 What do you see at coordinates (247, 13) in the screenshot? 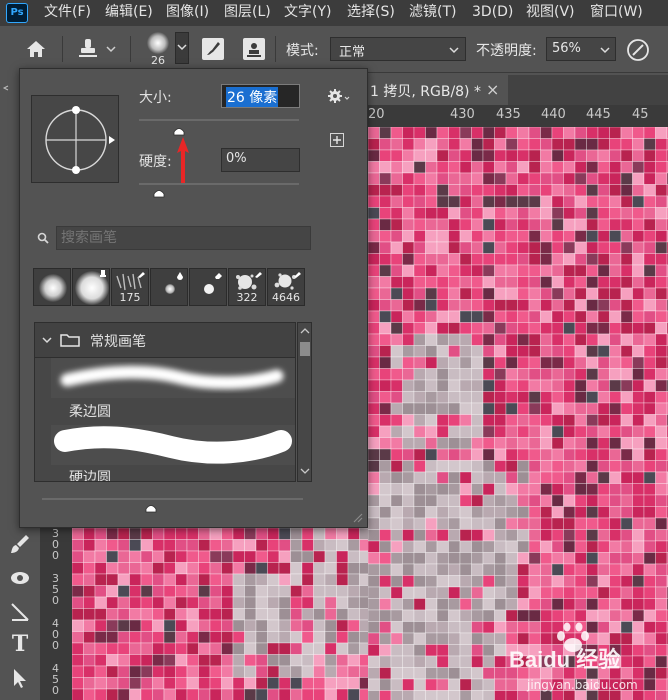
I see `menu-layer: 图层(L)` at bounding box center [247, 13].